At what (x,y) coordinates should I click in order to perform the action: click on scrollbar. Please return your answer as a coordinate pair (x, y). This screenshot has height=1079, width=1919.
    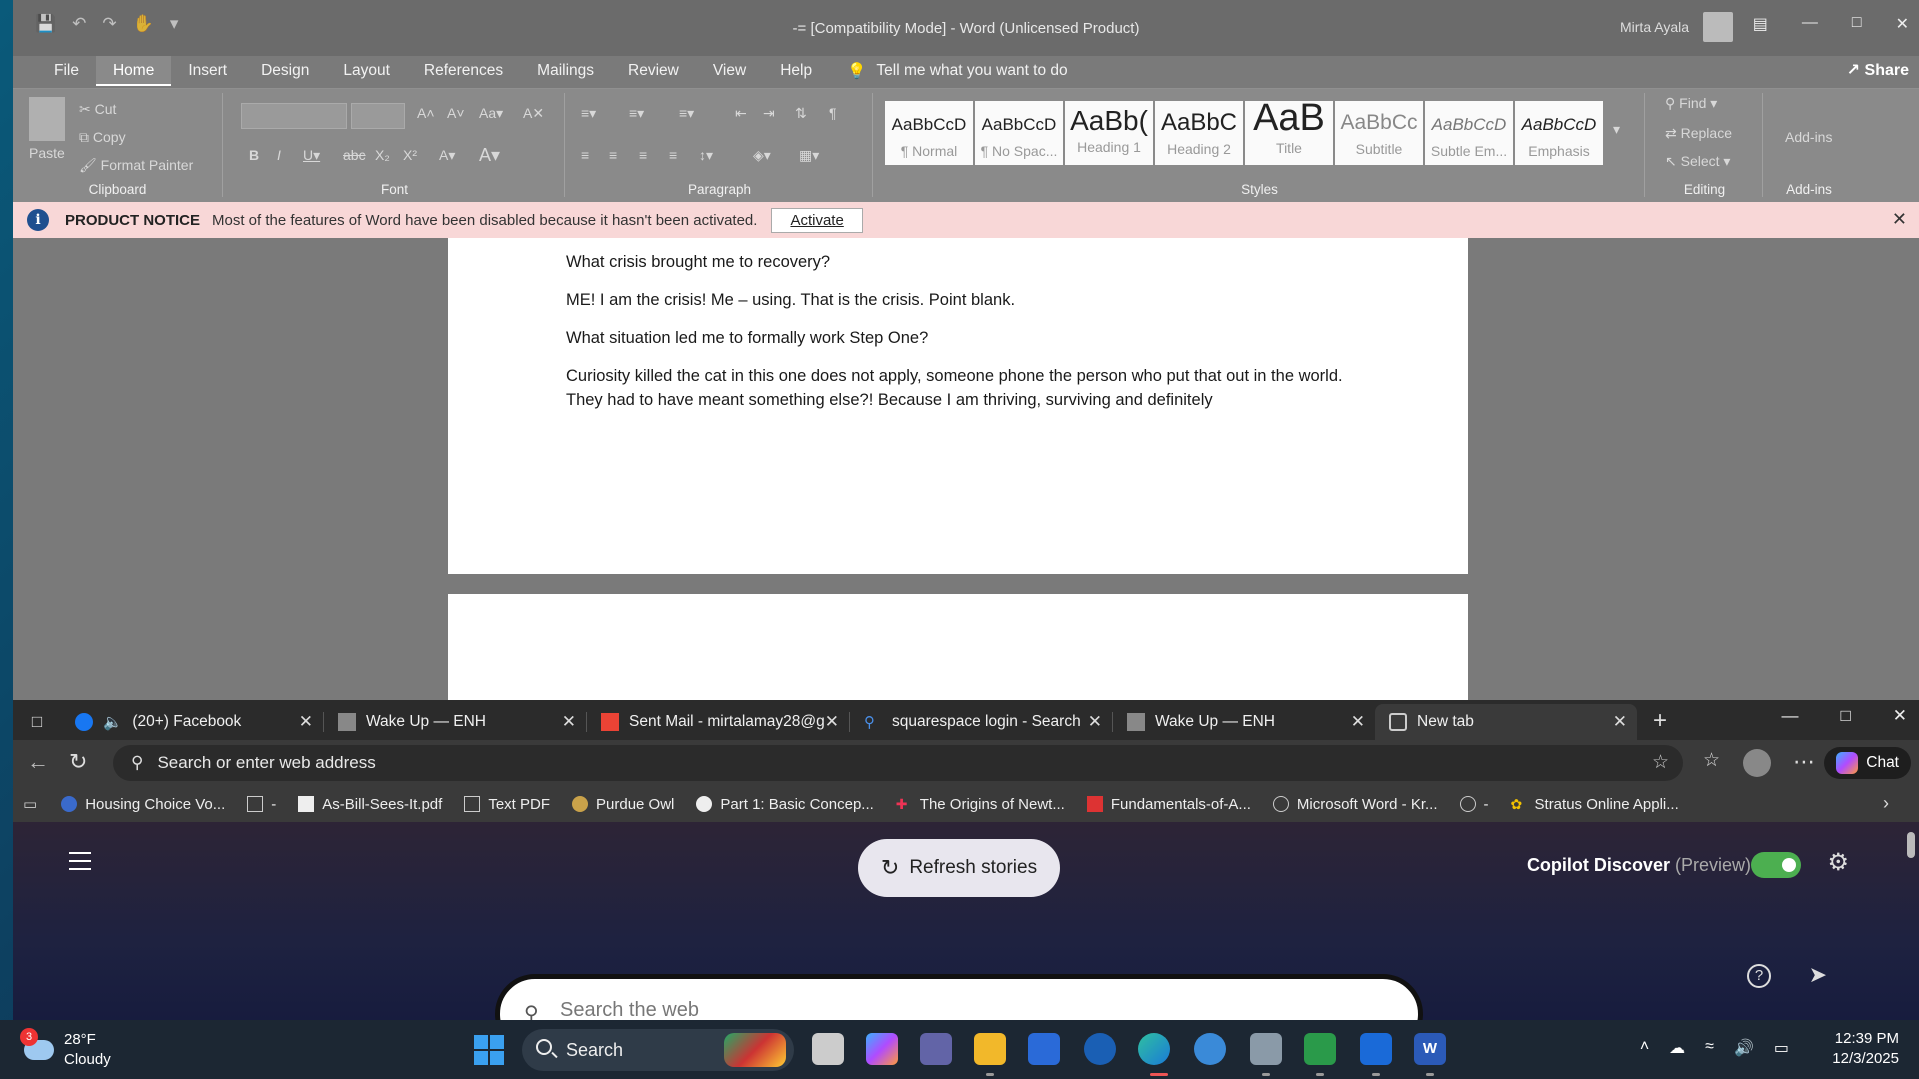
    Looking at the image, I should click on (1911, 845).